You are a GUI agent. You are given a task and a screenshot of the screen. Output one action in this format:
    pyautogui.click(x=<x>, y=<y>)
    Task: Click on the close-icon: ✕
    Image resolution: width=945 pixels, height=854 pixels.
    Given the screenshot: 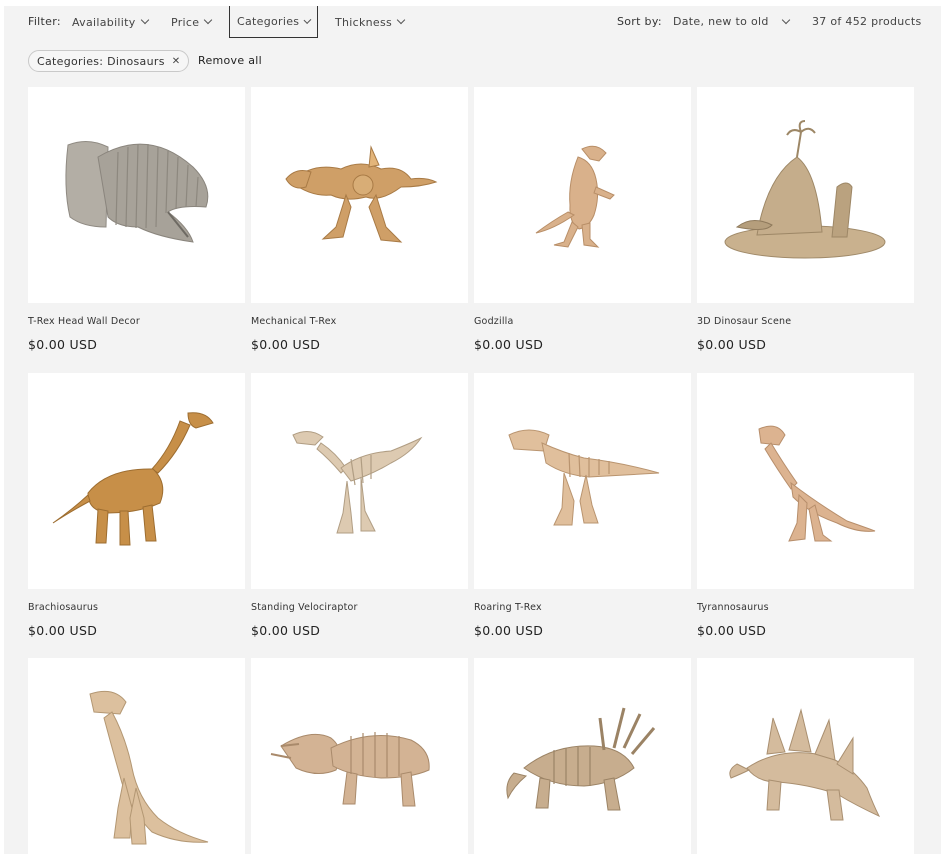 What is the action you would take?
    pyautogui.click(x=176, y=61)
    